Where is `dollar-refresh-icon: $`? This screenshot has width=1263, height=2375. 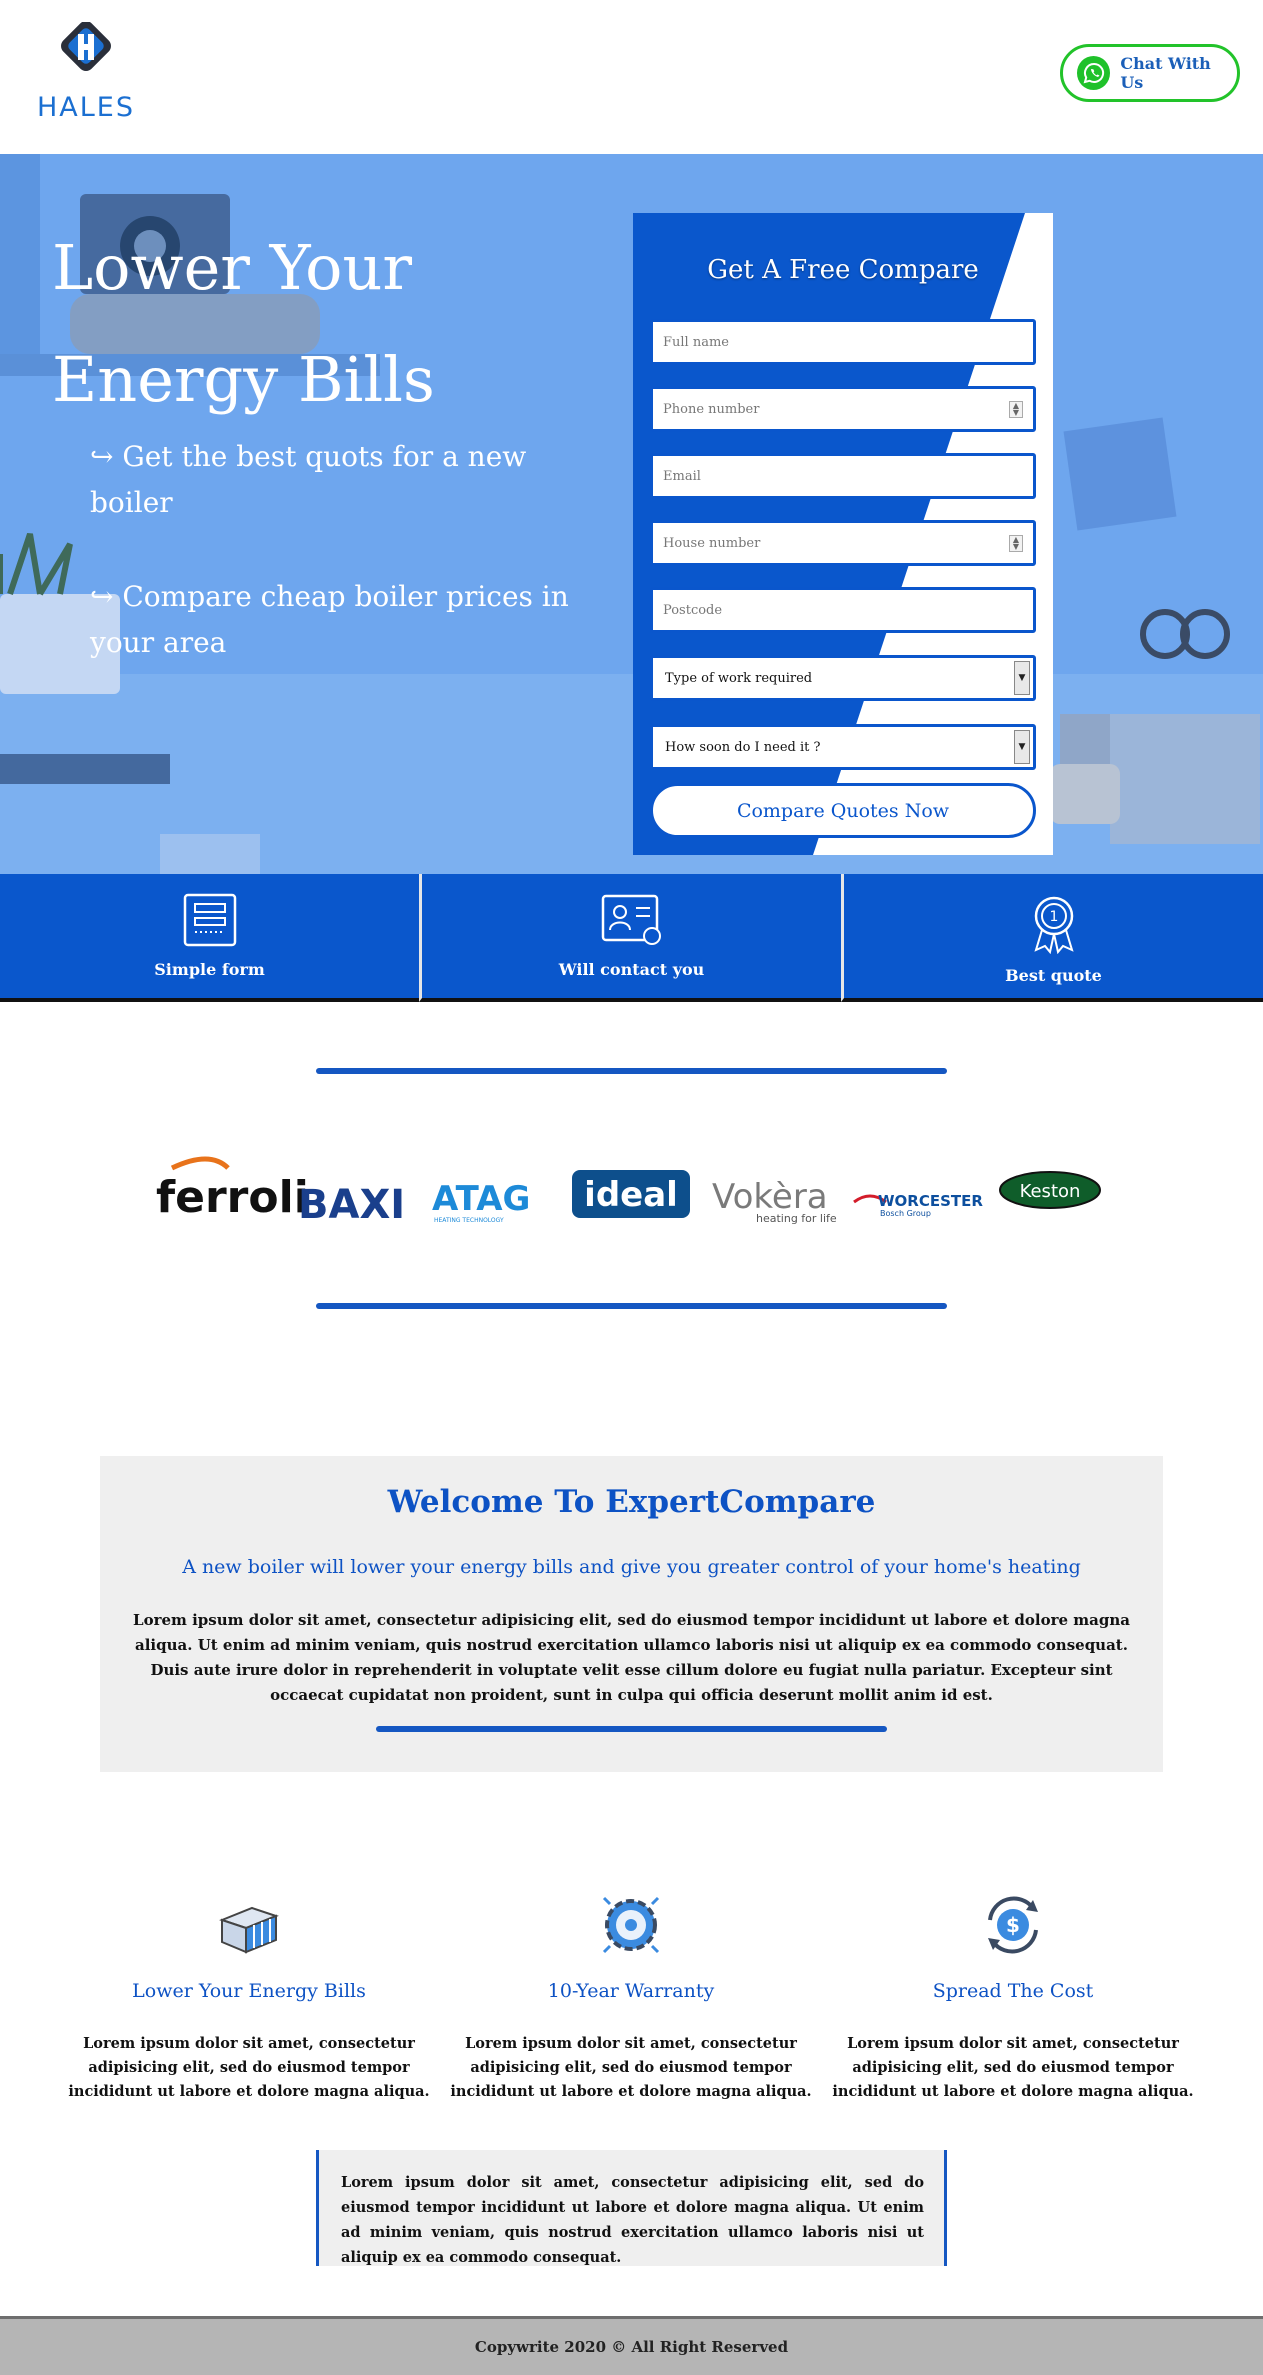
dollar-refresh-icon: $ is located at coordinates (1013, 1925).